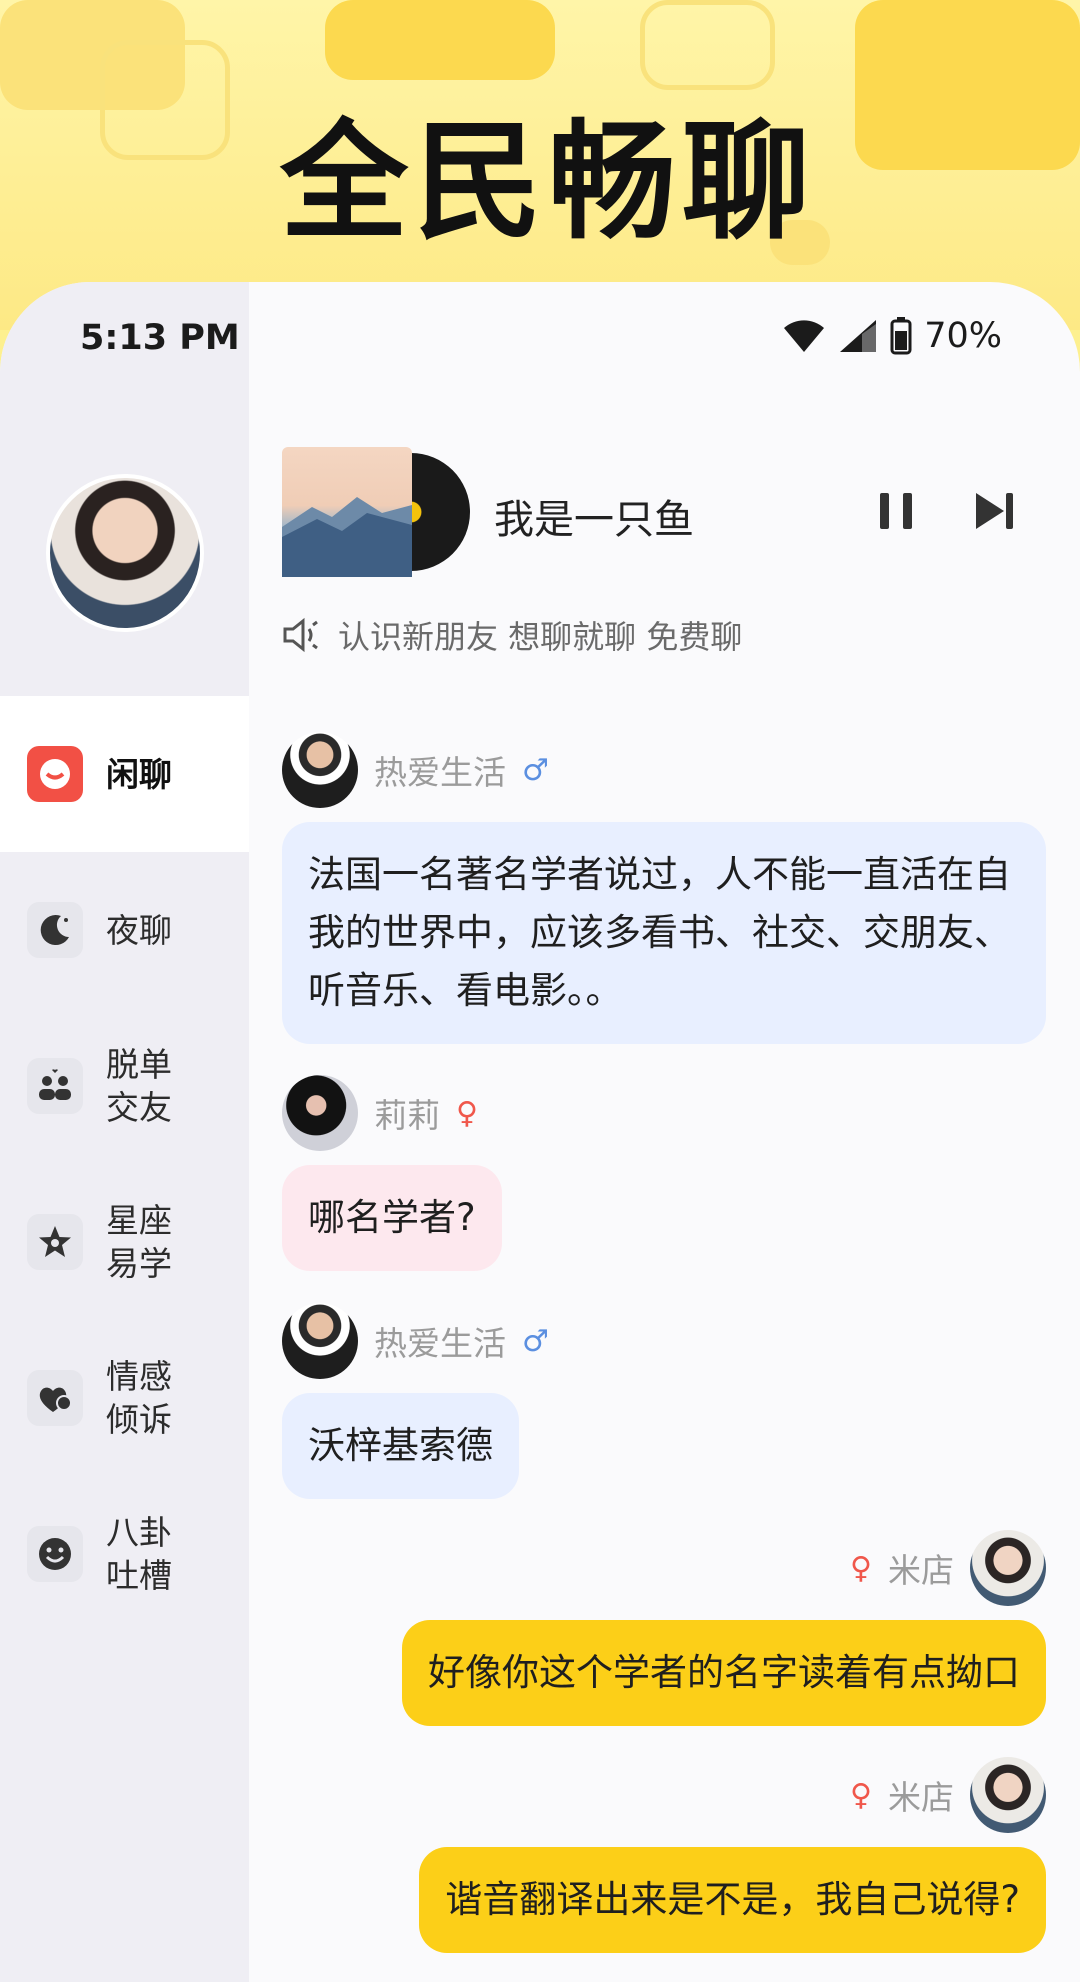 The height and width of the screenshot is (1982, 1080). I want to click on sidebar-item-label: 情感 倾诉, so click(139, 1398).